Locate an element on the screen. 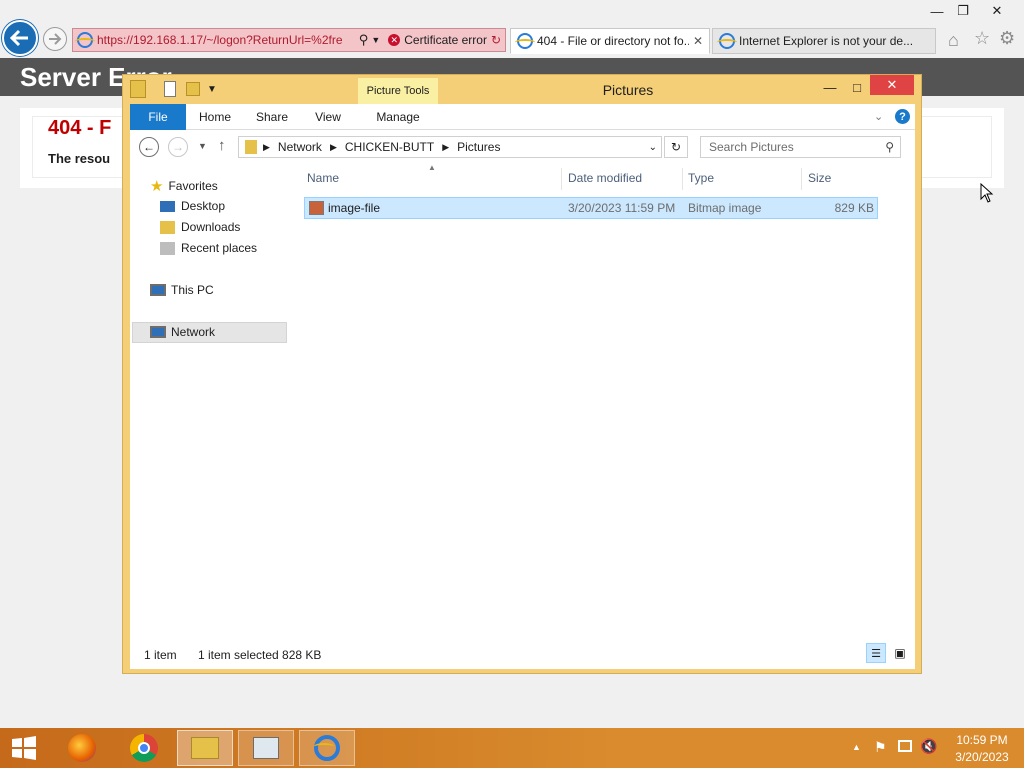 The width and height of the screenshot is (1024, 768). browser-close-button: ✕ is located at coordinates (997, 11).